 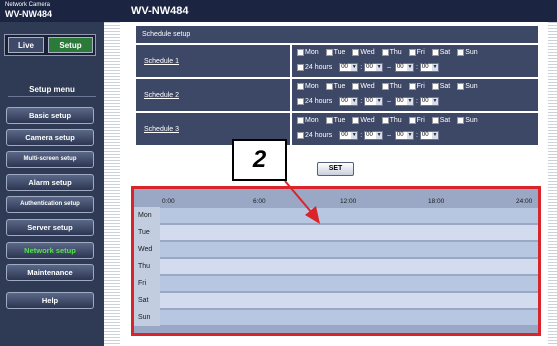 I want to click on step-number: 2, so click(x=259, y=159).